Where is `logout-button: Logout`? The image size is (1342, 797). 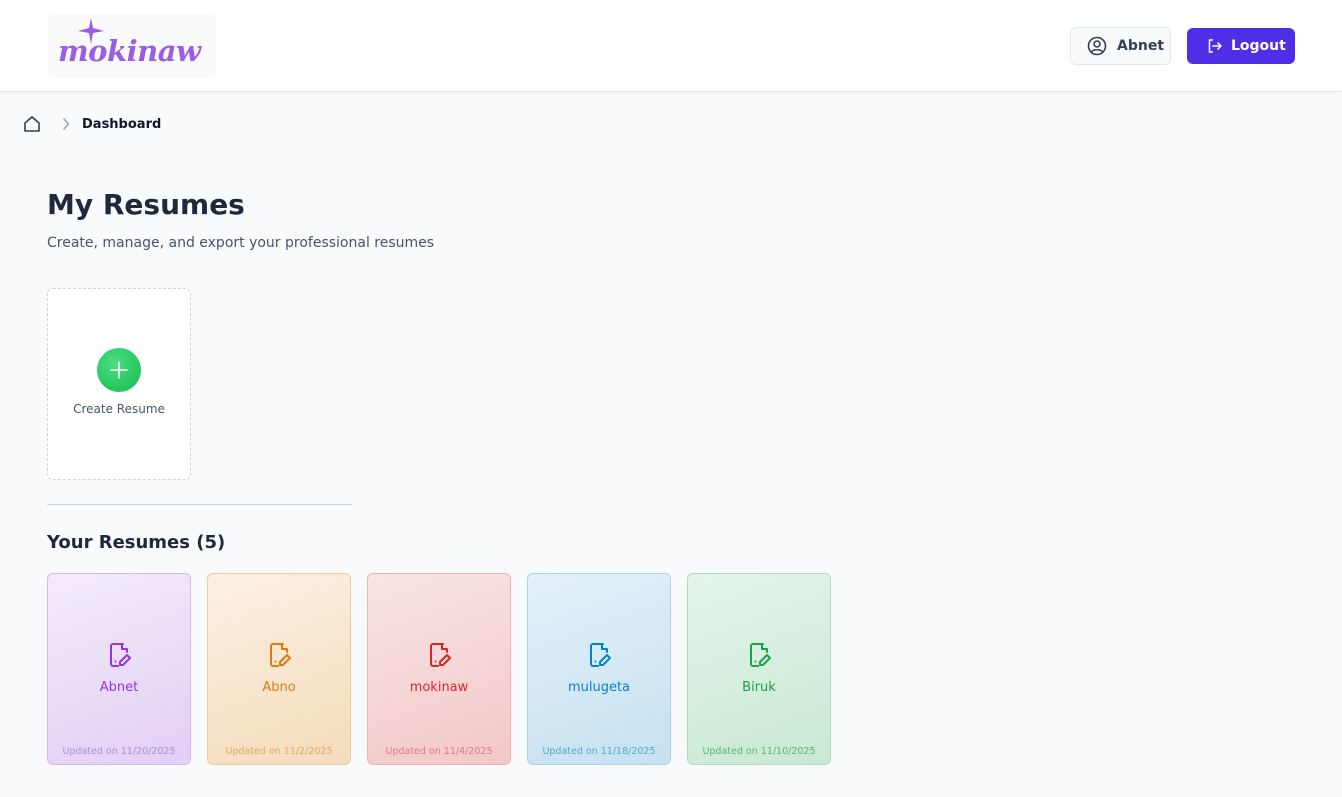 logout-button: Logout is located at coordinates (1241, 46).